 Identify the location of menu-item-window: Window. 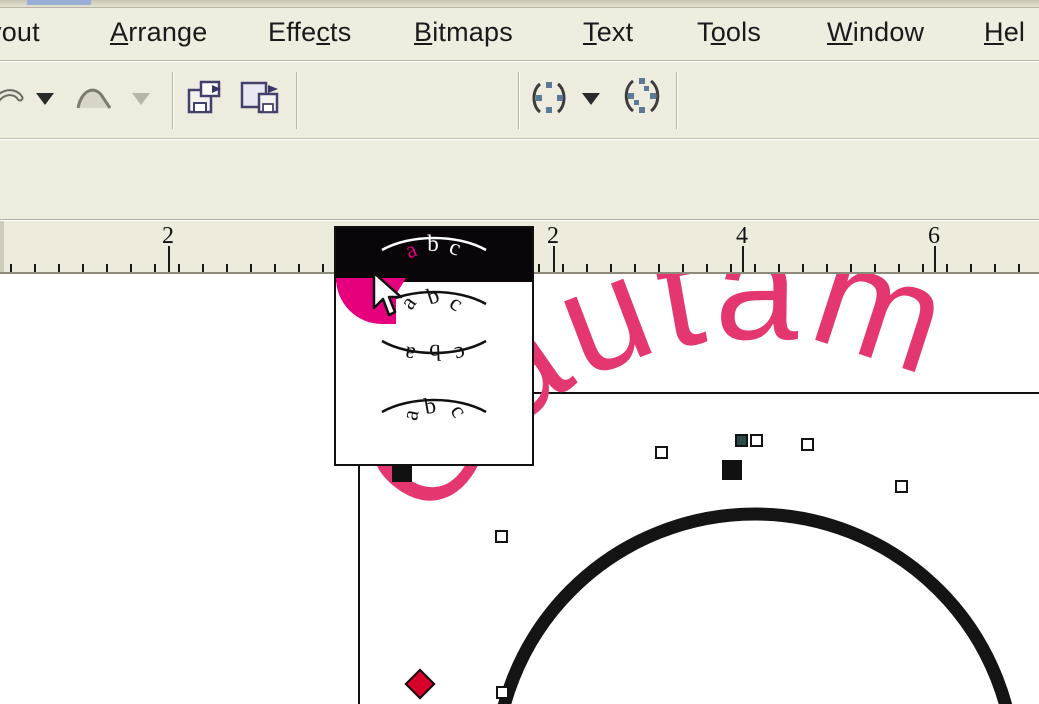
(875, 32).